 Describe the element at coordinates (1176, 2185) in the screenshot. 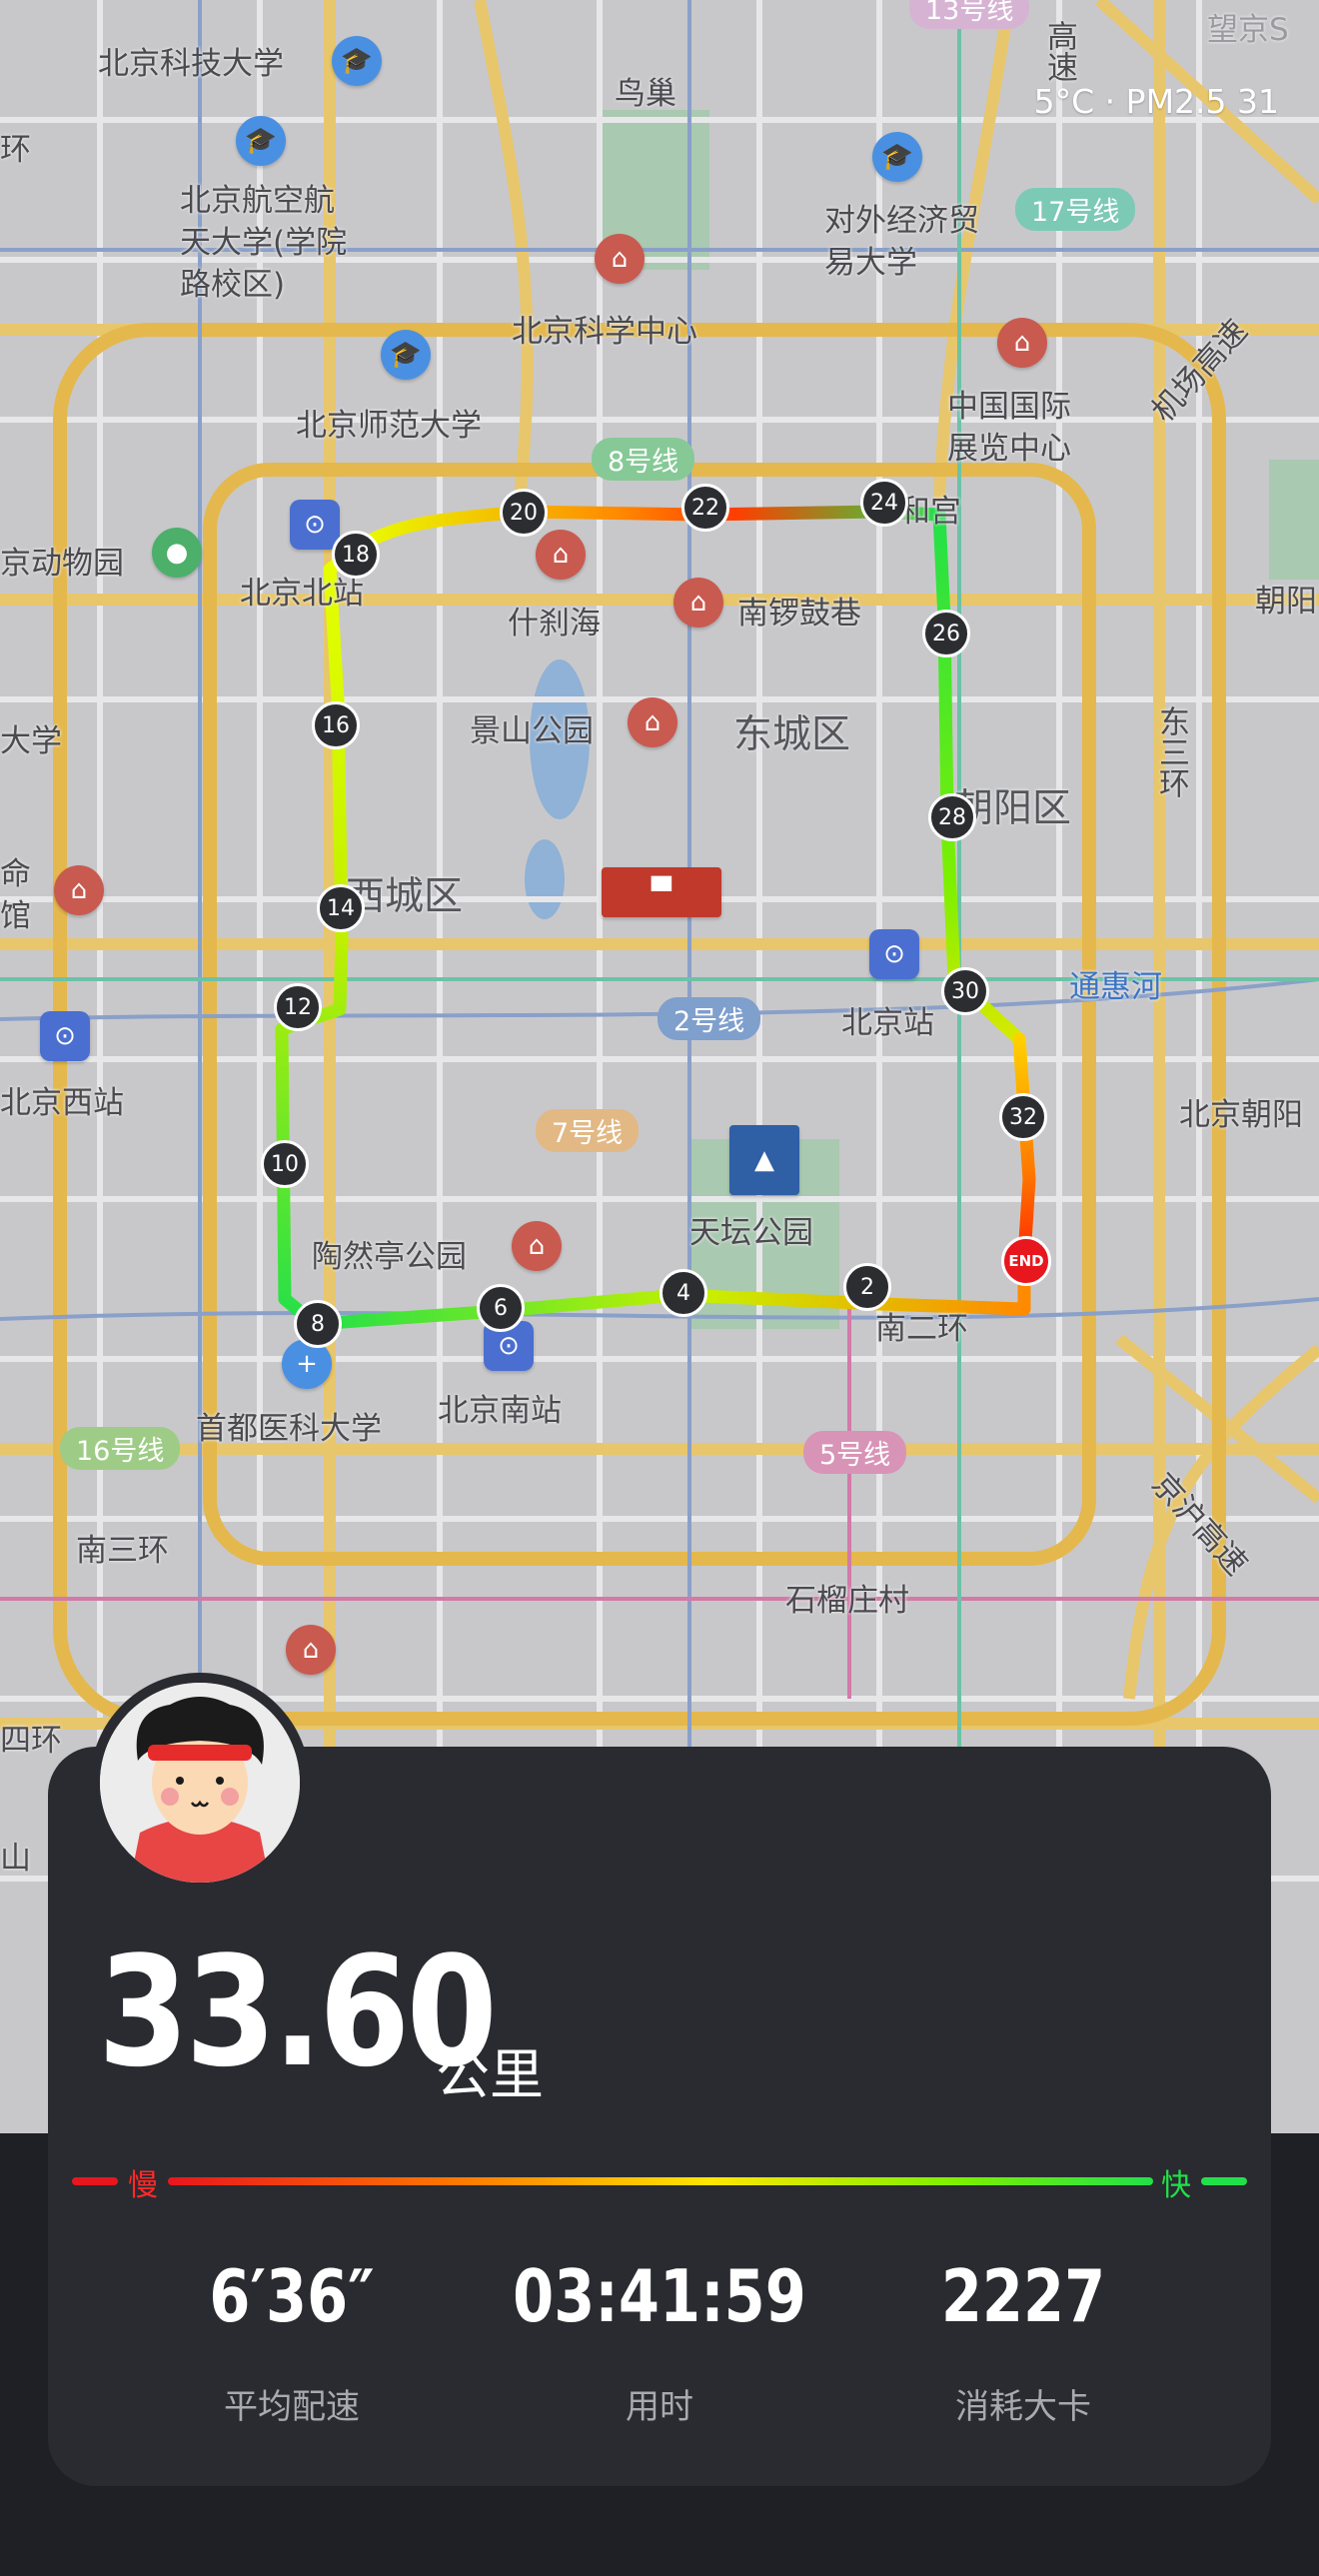

I see `pace-fast-label: 快` at that location.